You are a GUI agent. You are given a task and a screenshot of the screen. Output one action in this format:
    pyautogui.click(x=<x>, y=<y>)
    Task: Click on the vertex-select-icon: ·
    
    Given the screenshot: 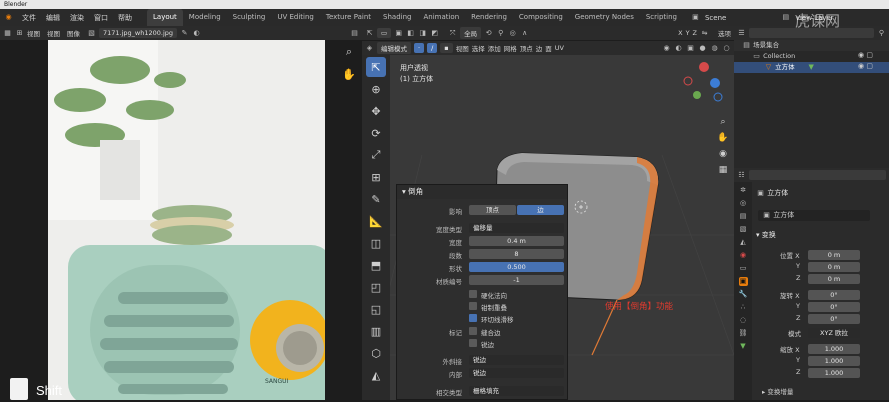 What is the action you would take?
    pyautogui.click(x=419, y=48)
    